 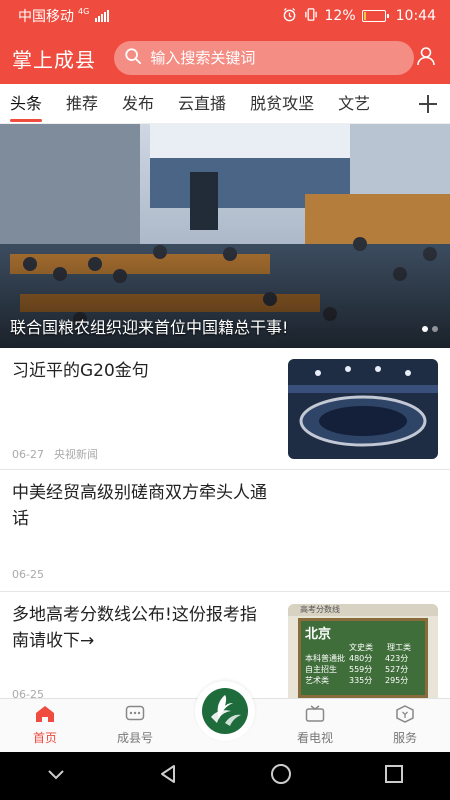 I want to click on bottom-navigation: 首页 成县号 看电视 服务, so click(x=225, y=716).